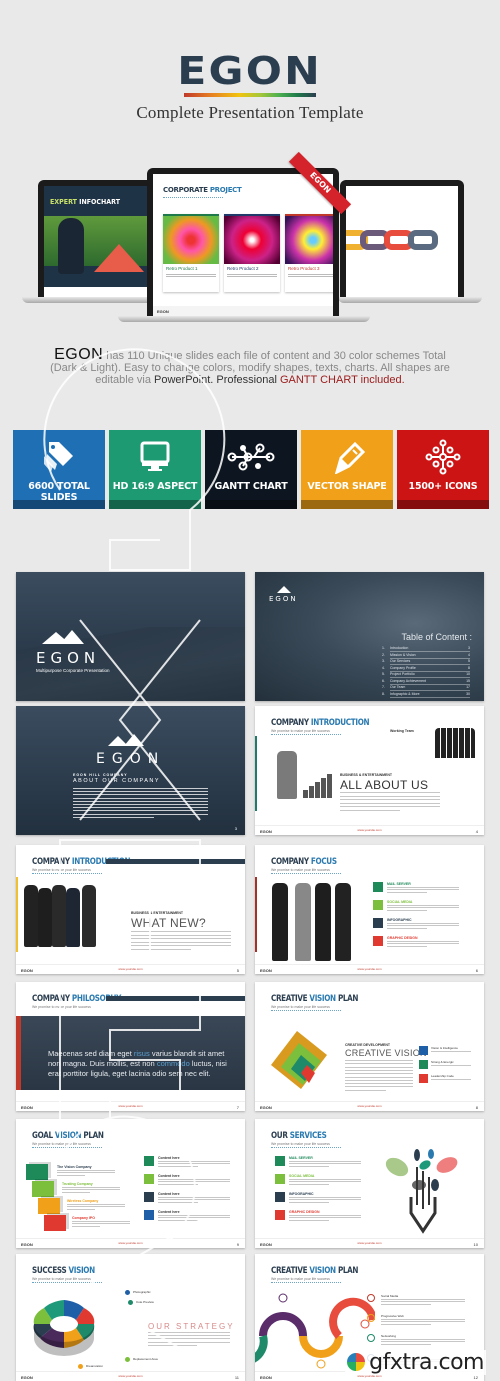  I want to click on laptop-mockup-left: EXPERT INFOCHART, so click(98, 238).